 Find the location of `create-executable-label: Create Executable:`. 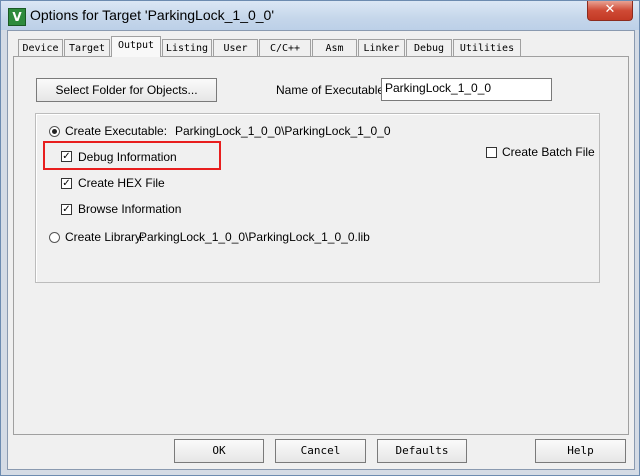

create-executable-label: Create Executable: is located at coordinates (116, 131).